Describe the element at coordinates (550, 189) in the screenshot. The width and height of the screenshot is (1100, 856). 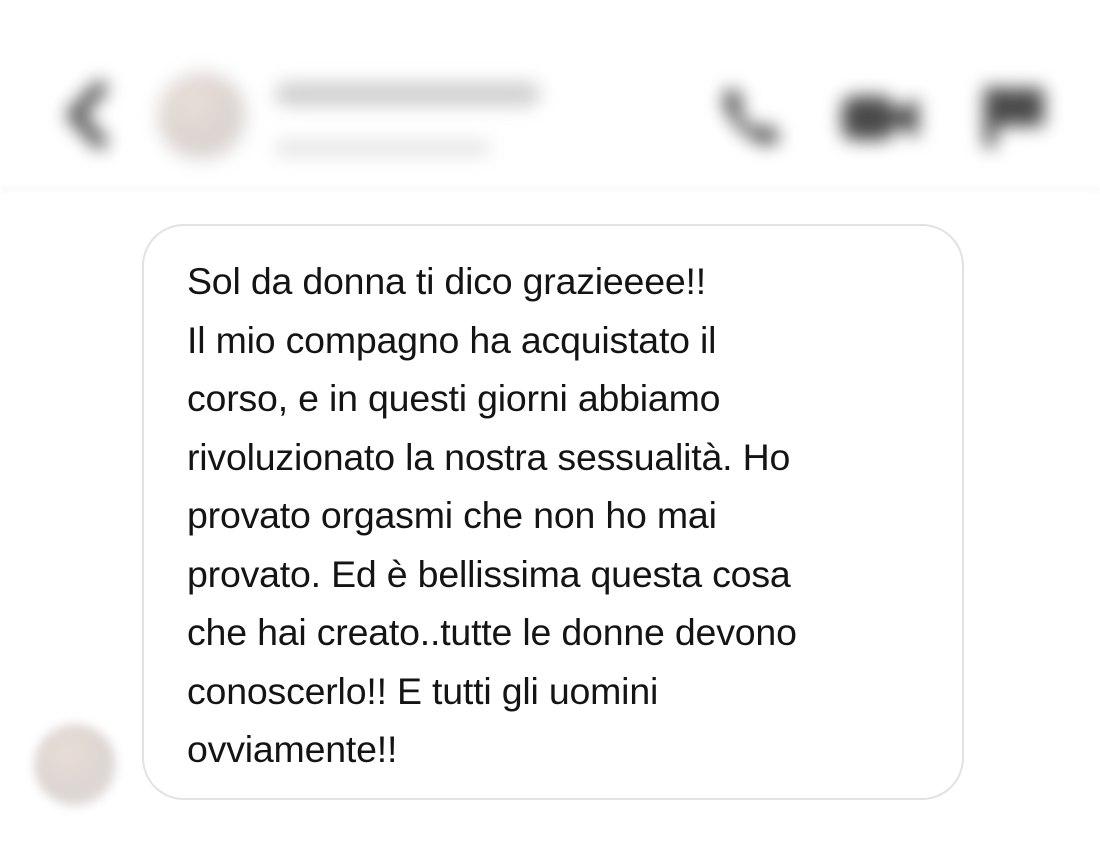
I see `header-divider` at that location.